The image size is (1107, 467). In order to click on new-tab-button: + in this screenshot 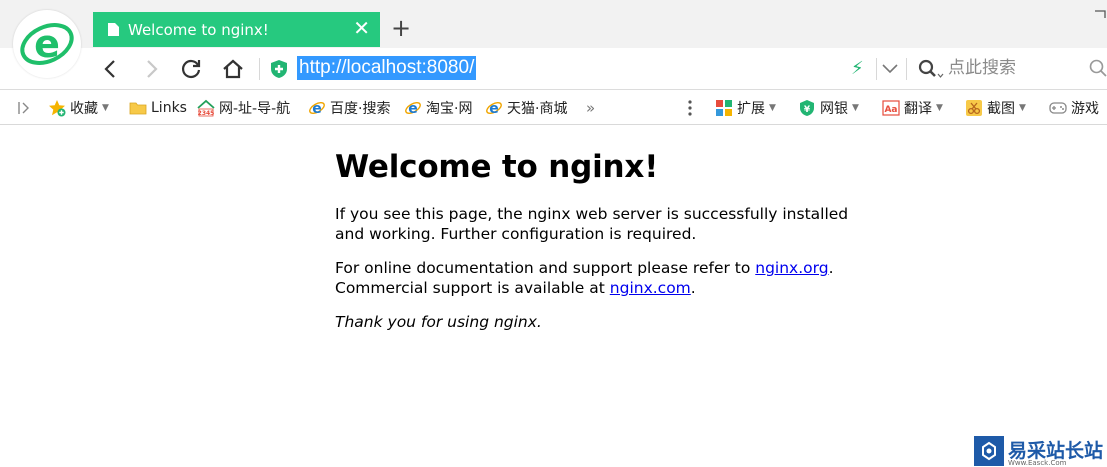, I will do `click(401, 28)`.